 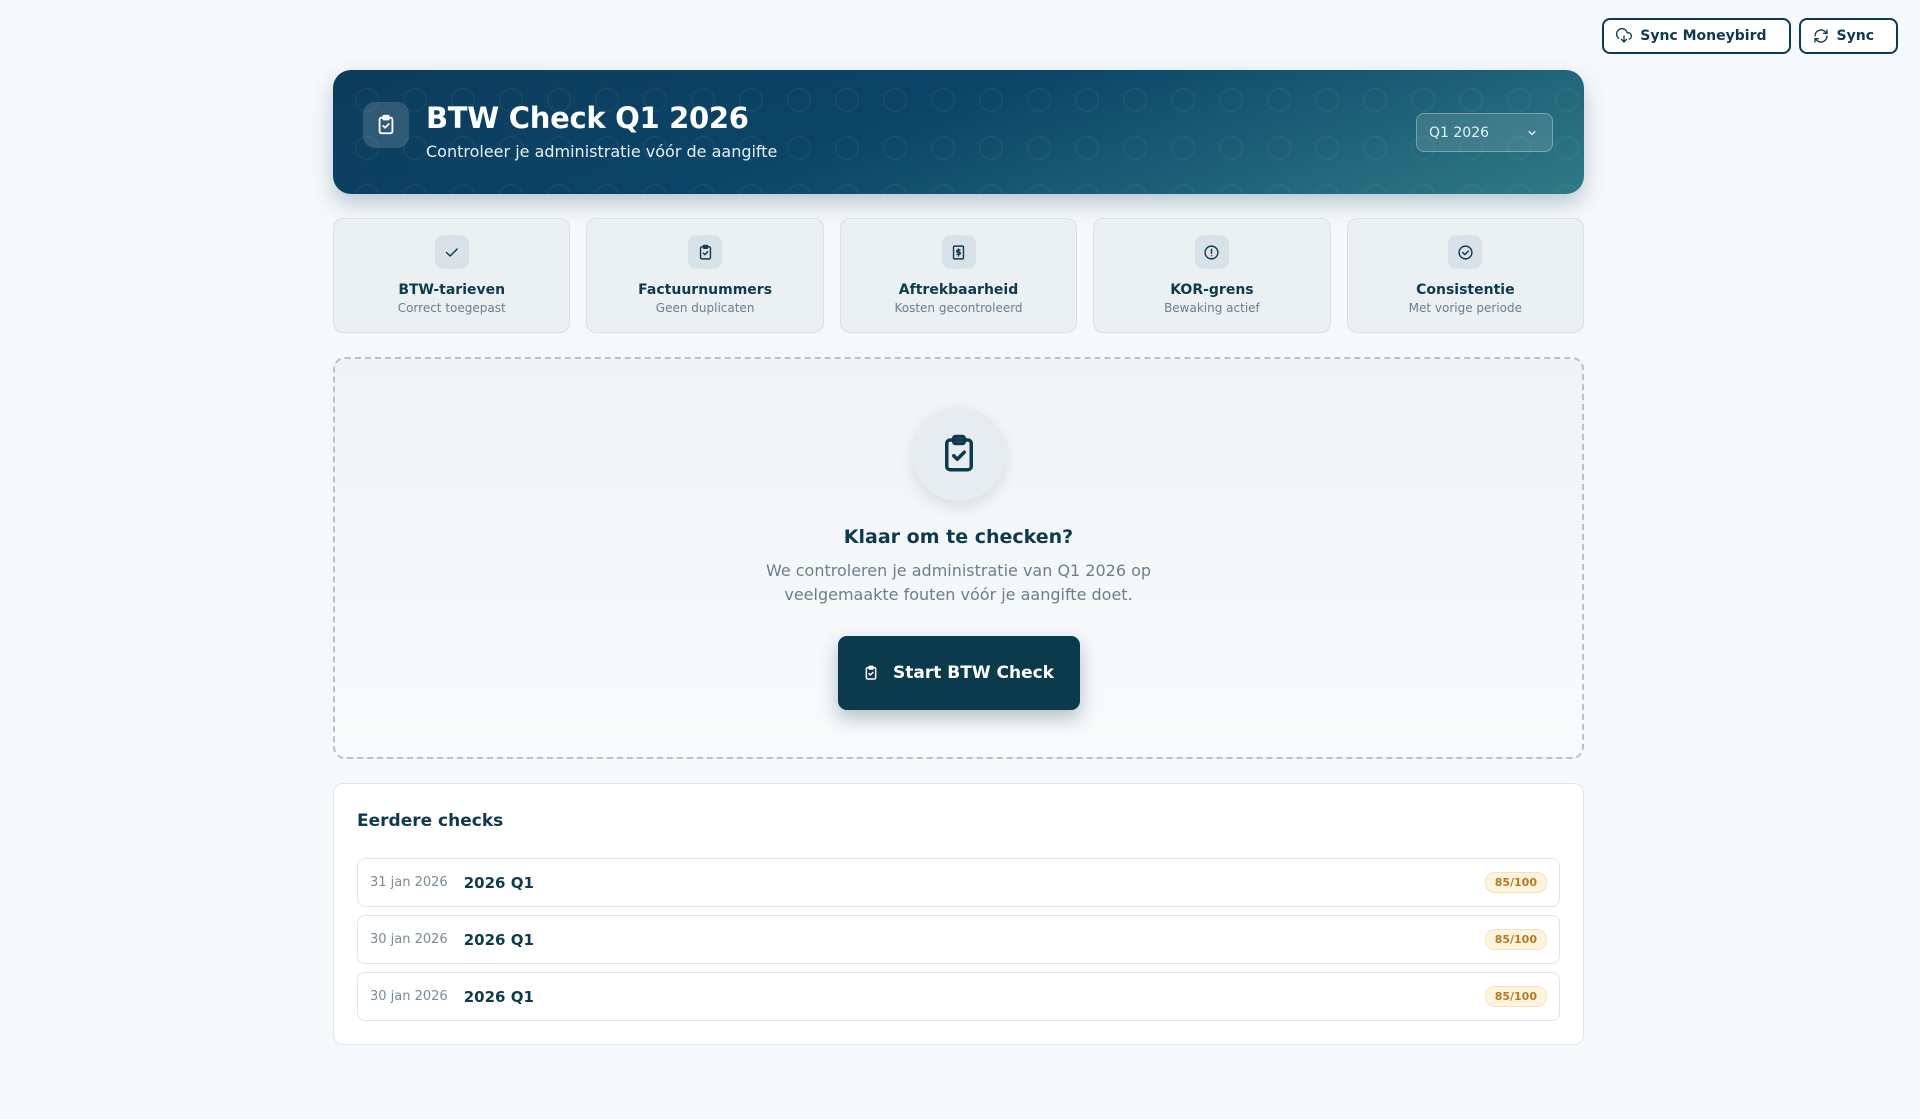 What do you see at coordinates (1703, 36) in the screenshot?
I see `sync-moneybird-label: Sync Moneybird` at bounding box center [1703, 36].